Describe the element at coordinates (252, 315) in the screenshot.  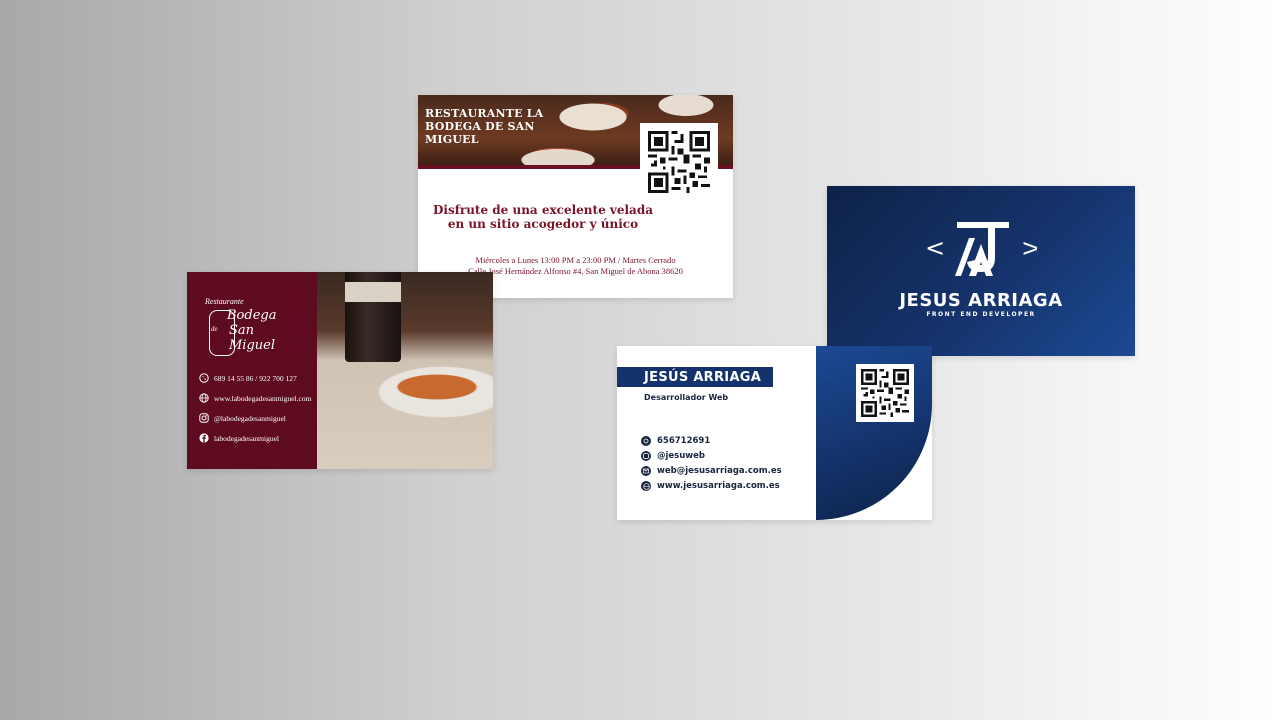
I see `logo-line-1: Bodega` at that location.